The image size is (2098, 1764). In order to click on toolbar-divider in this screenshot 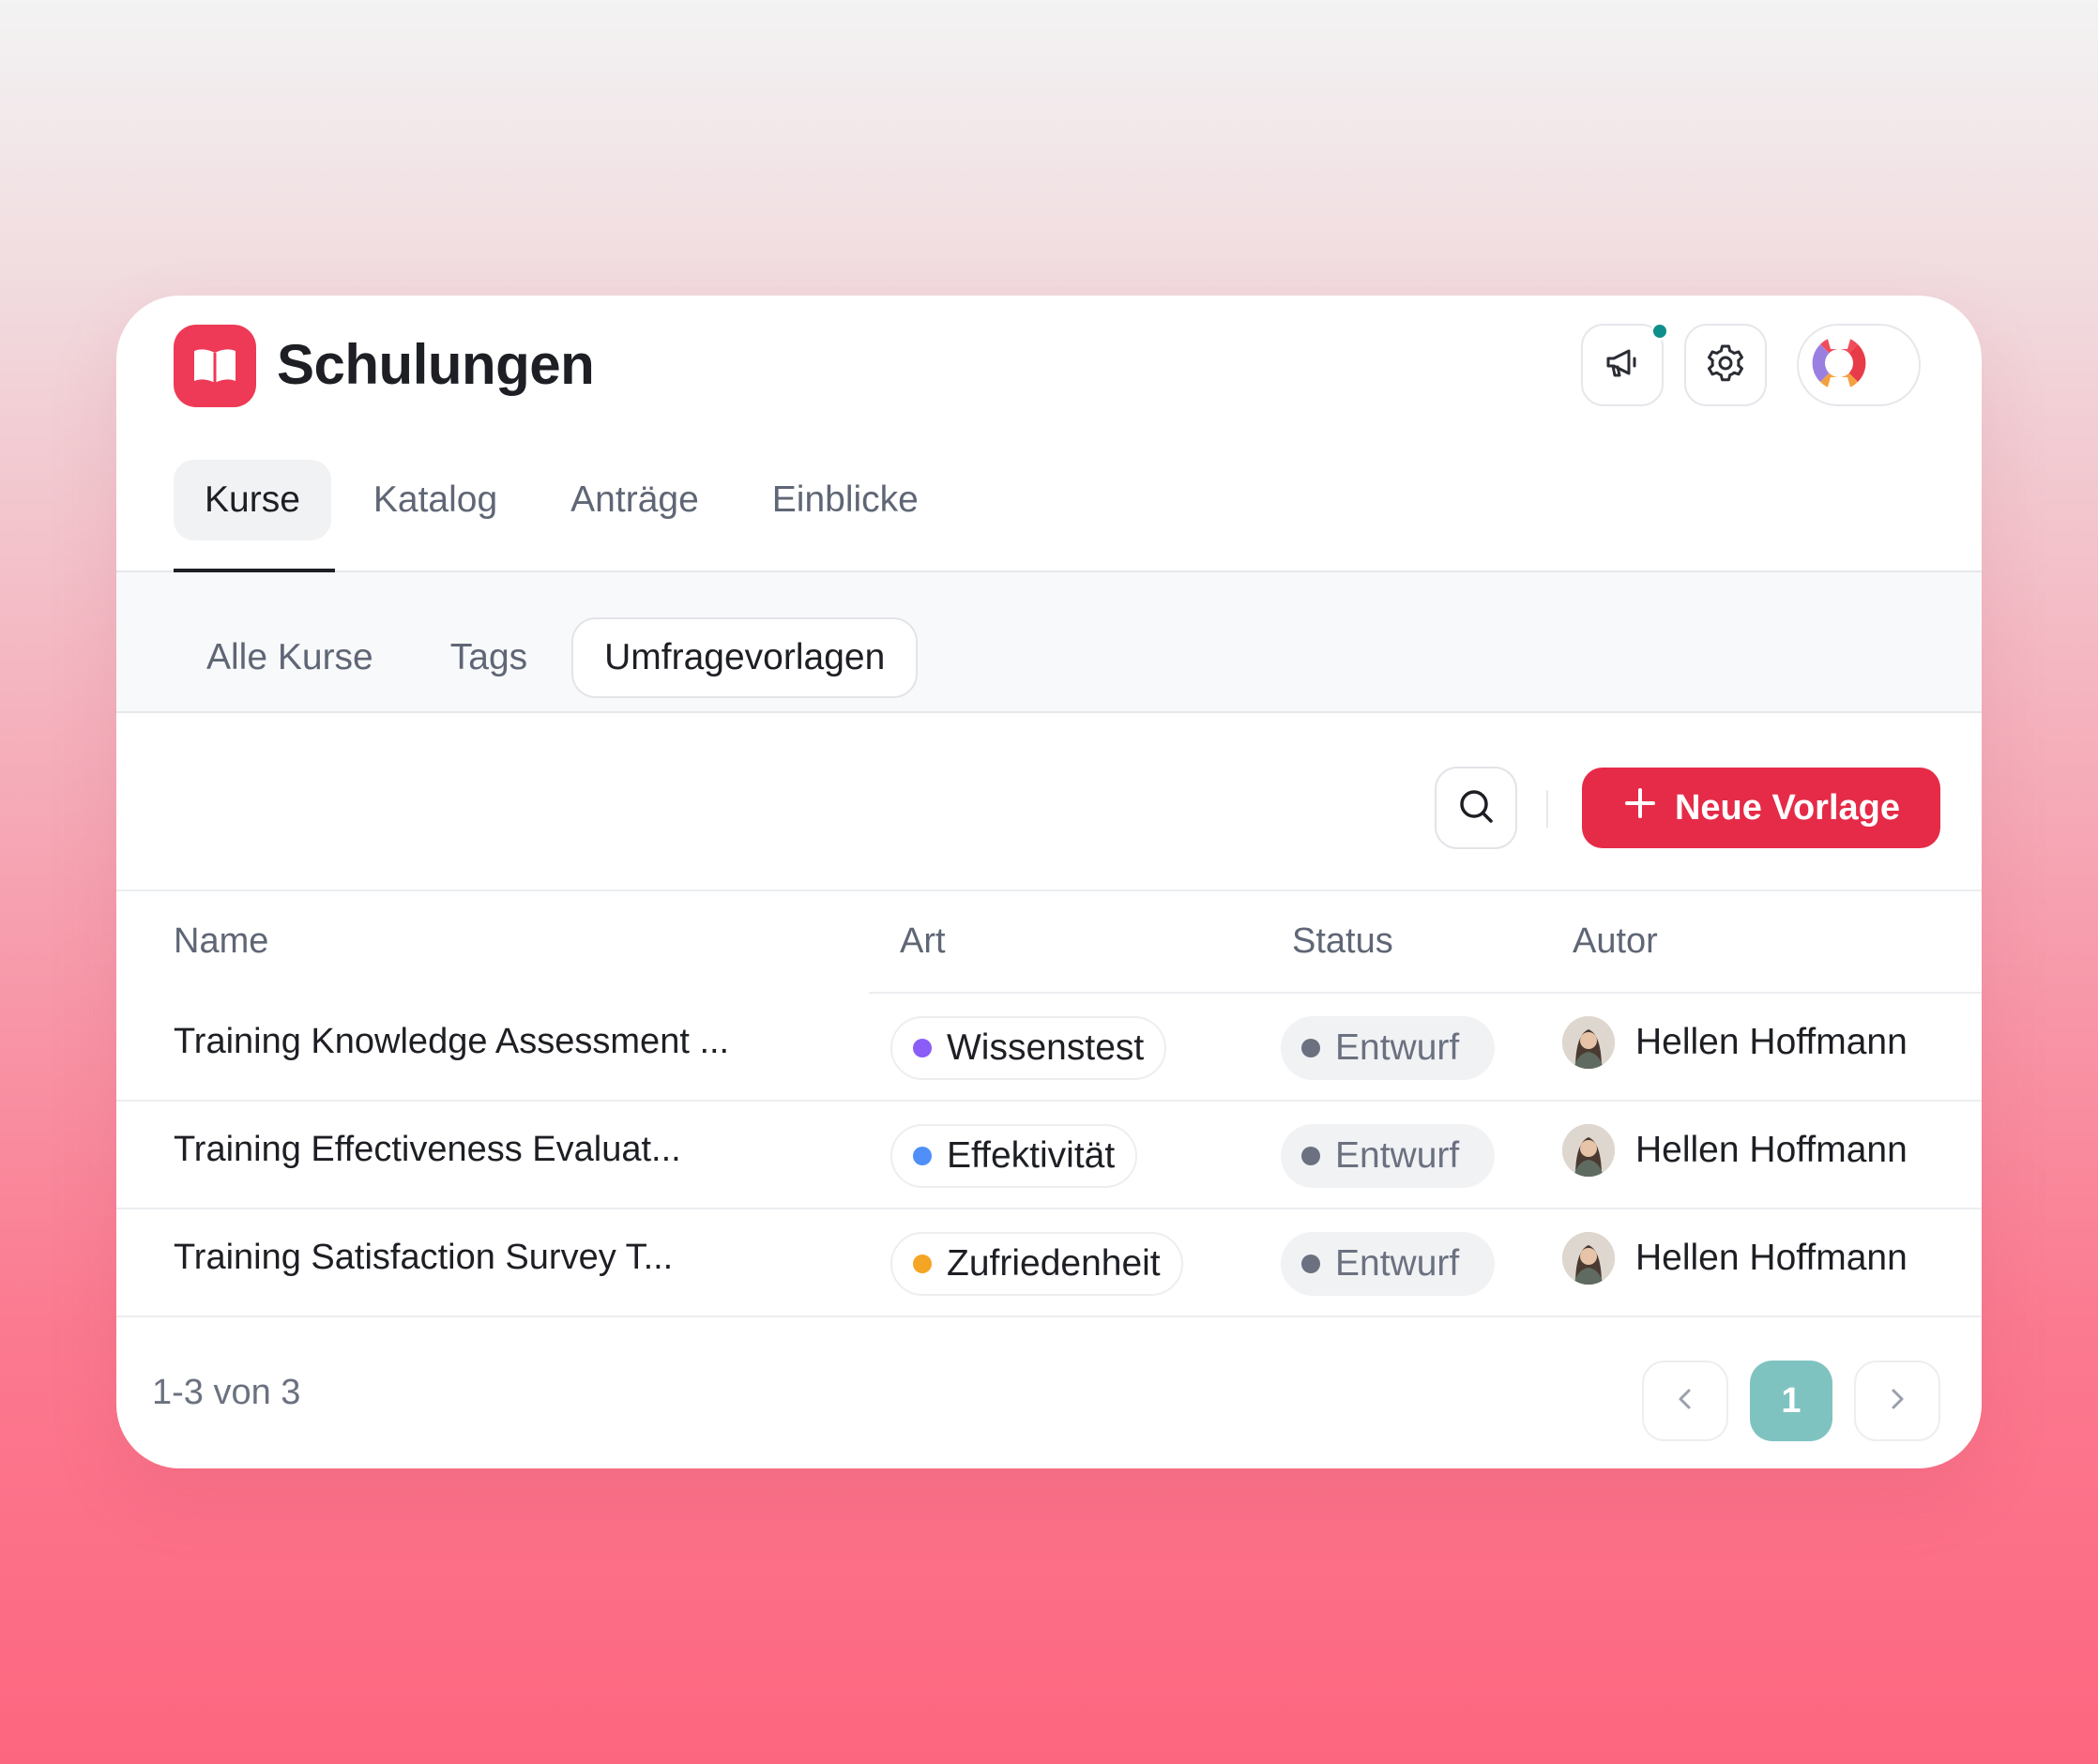, I will do `click(1547, 809)`.